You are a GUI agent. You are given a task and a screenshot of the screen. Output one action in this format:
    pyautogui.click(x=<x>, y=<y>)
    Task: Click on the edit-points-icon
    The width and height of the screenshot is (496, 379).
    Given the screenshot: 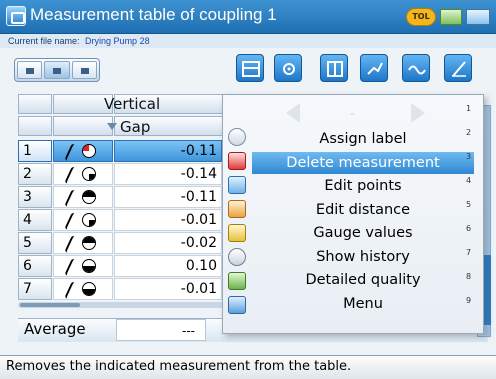 What is the action you would take?
    pyautogui.click(x=237, y=185)
    